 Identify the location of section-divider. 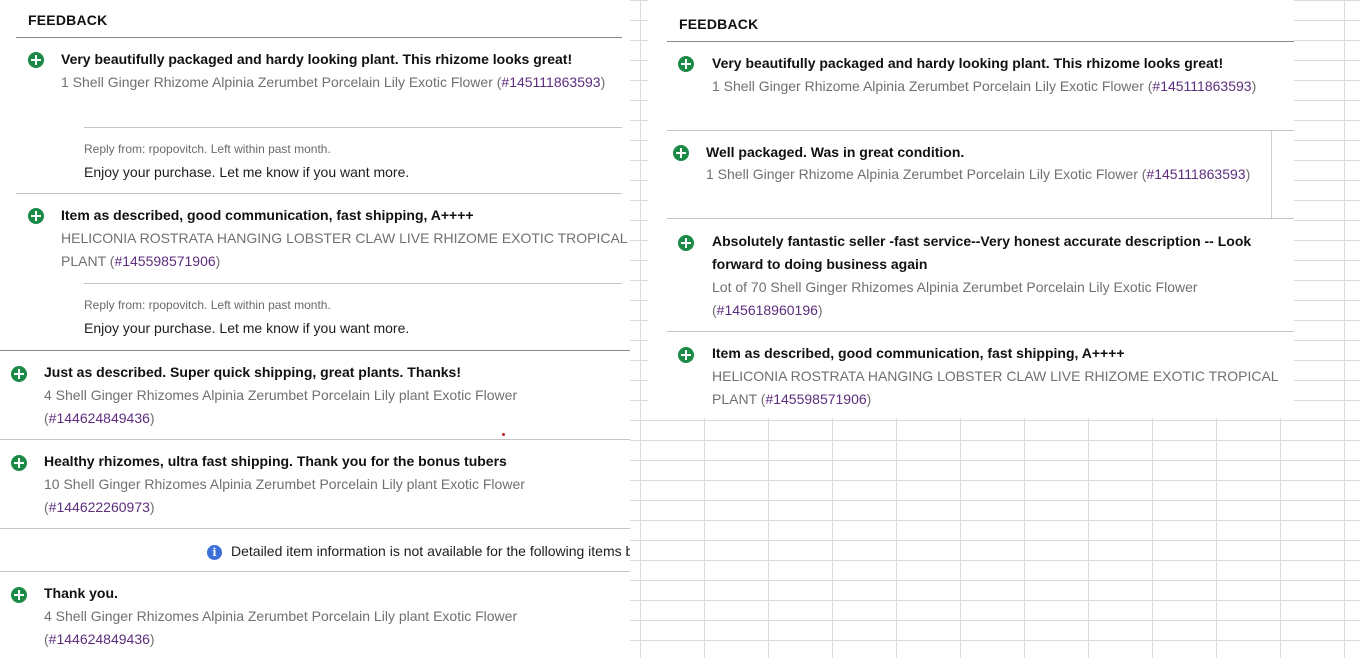
(315, 350).